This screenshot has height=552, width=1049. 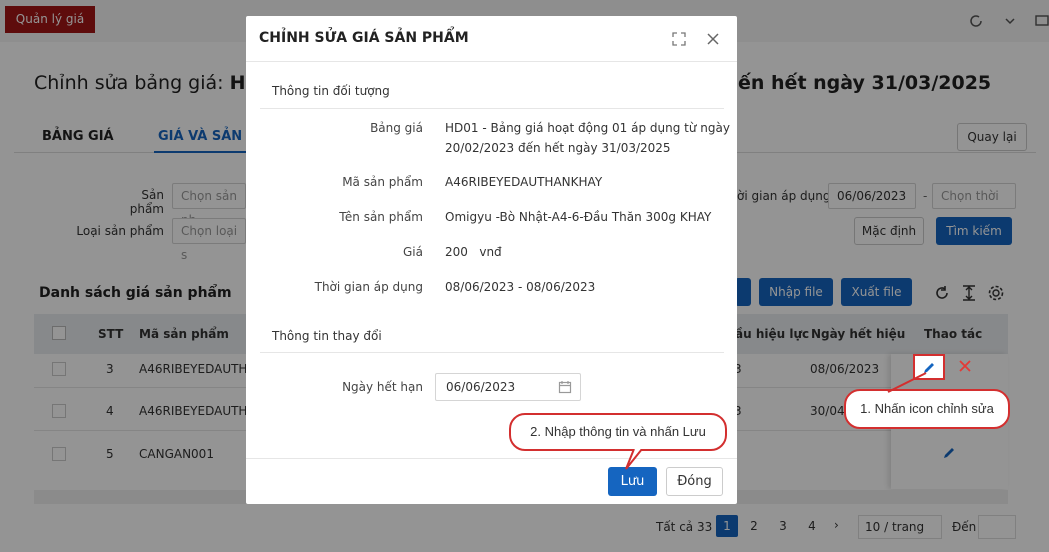 What do you see at coordinates (618, 432) in the screenshot?
I see `callout-step2: 2. Nhập thông tin và nhấn Lưu` at bounding box center [618, 432].